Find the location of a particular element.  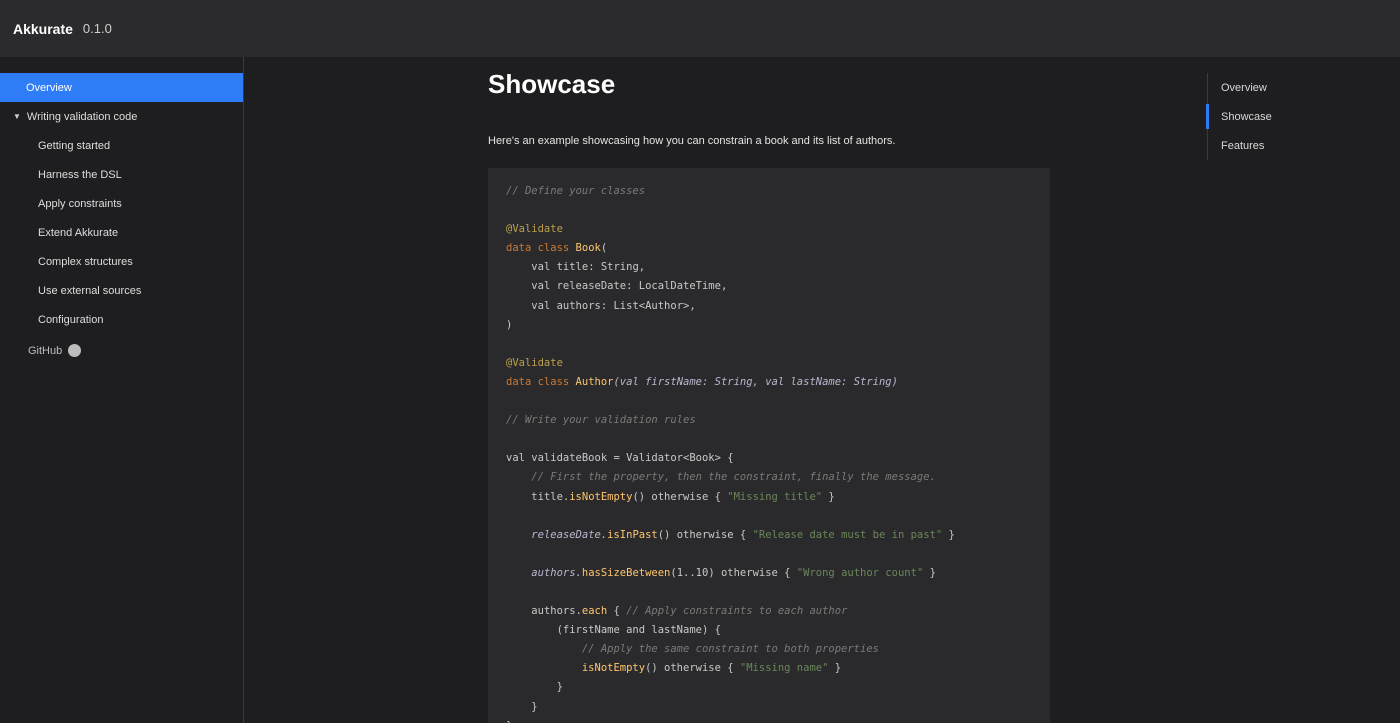

sidebar-item-use-external-sources: Use external sources is located at coordinates (121, 290).